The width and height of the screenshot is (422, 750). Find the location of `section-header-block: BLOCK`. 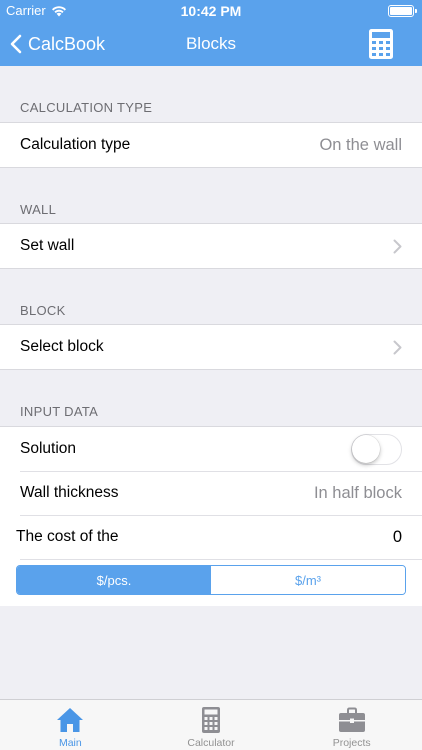

section-header-block: BLOCK is located at coordinates (43, 310).